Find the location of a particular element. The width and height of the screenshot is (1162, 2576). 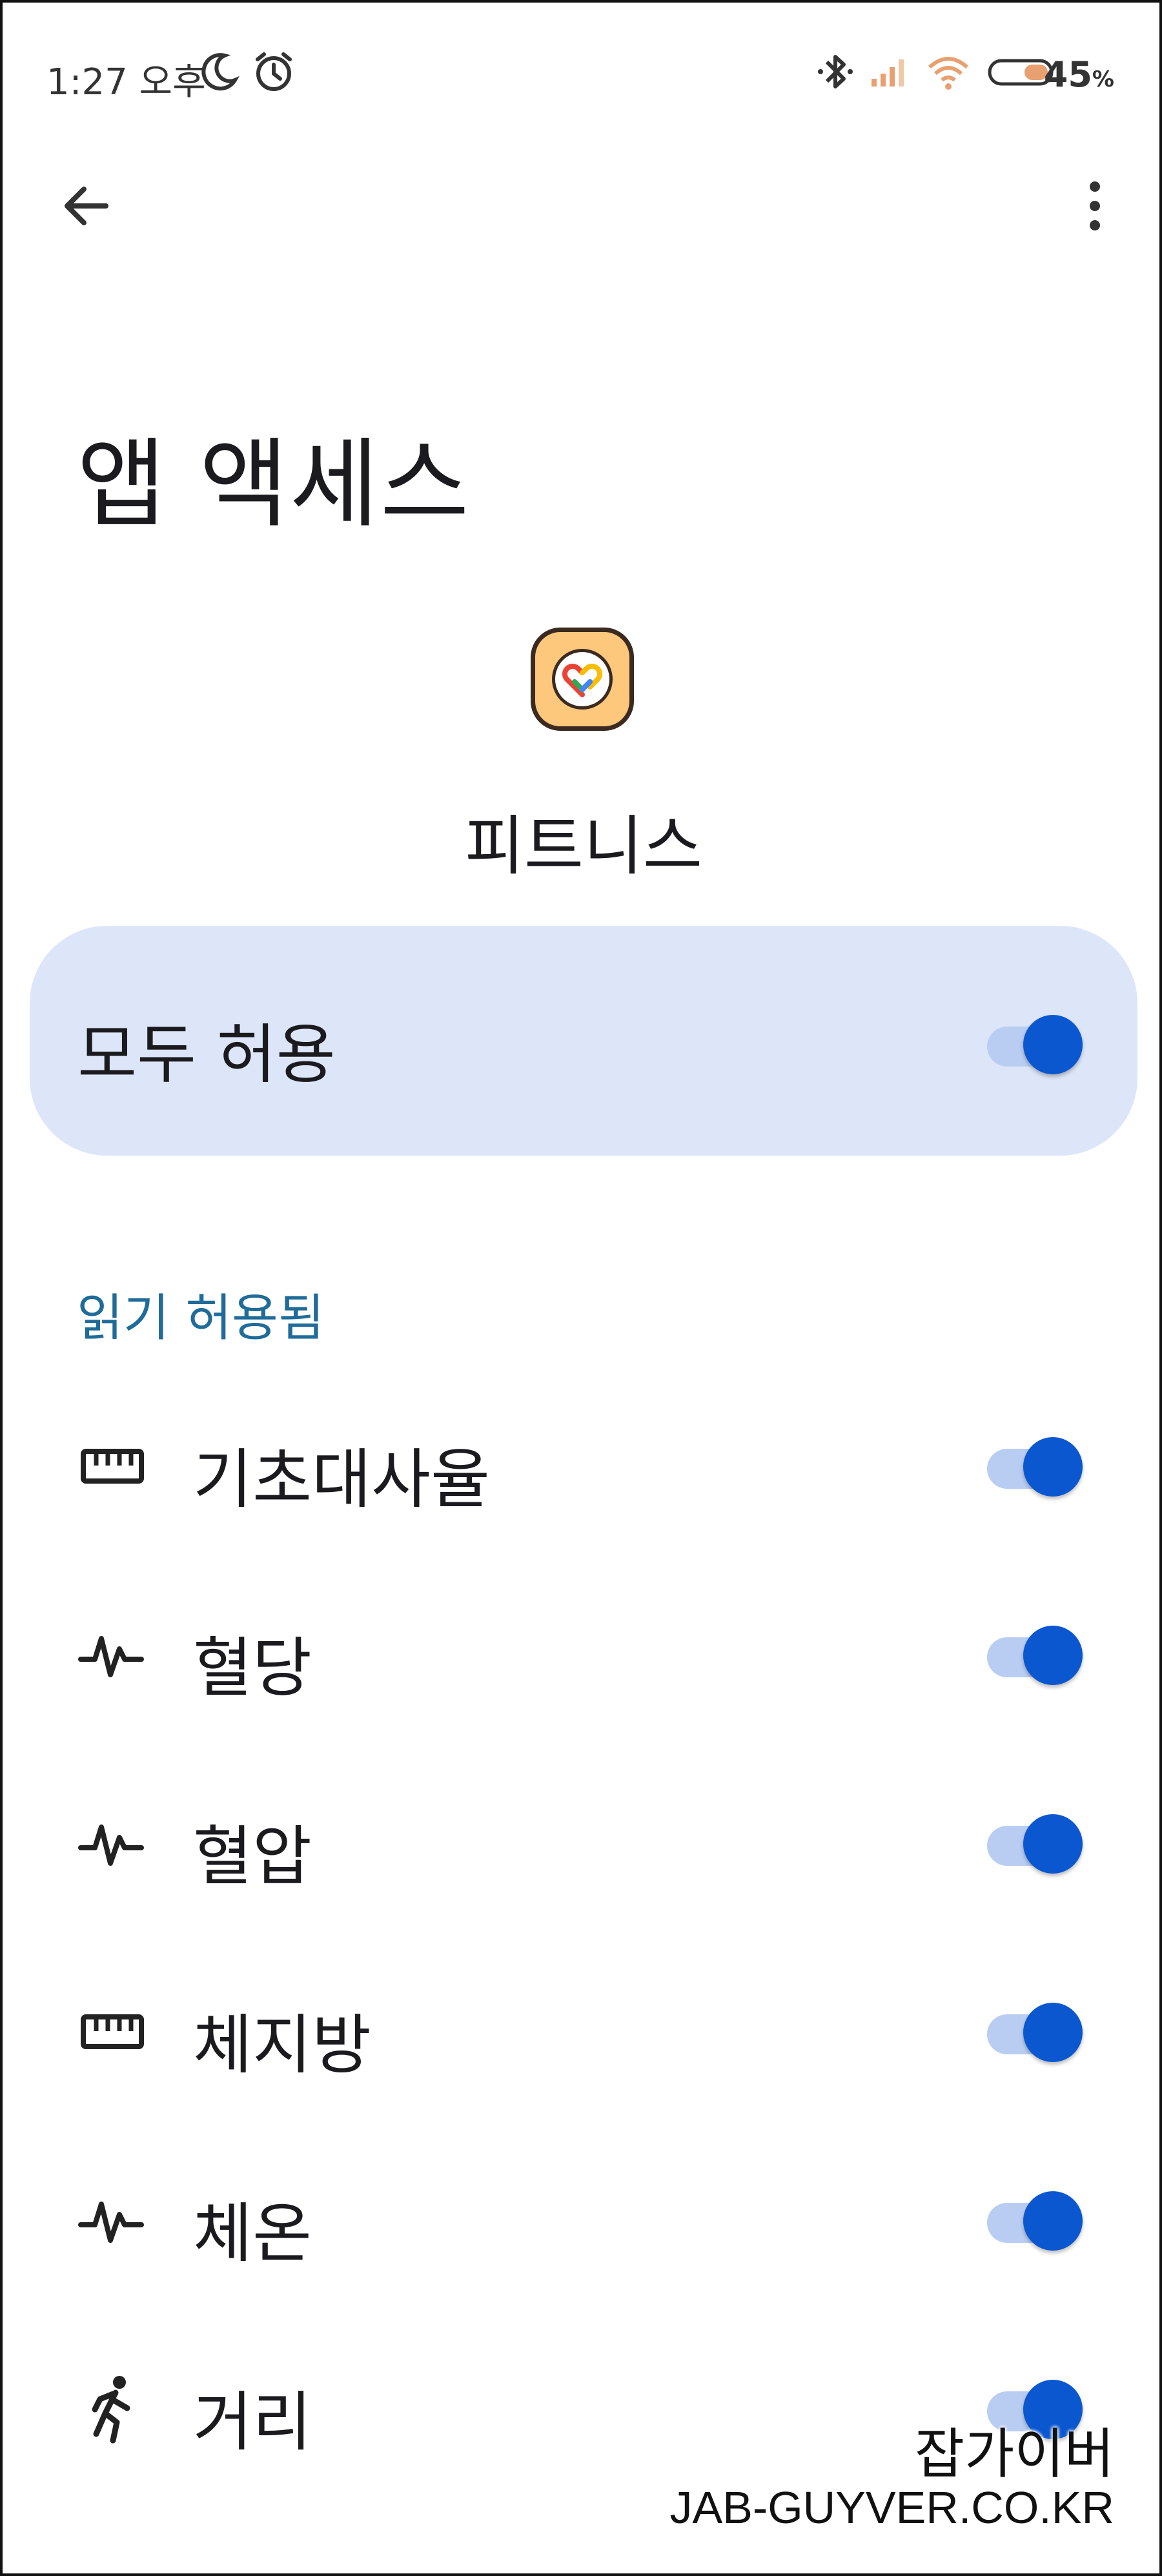

google-fit-heart-icon is located at coordinates (582, 680).